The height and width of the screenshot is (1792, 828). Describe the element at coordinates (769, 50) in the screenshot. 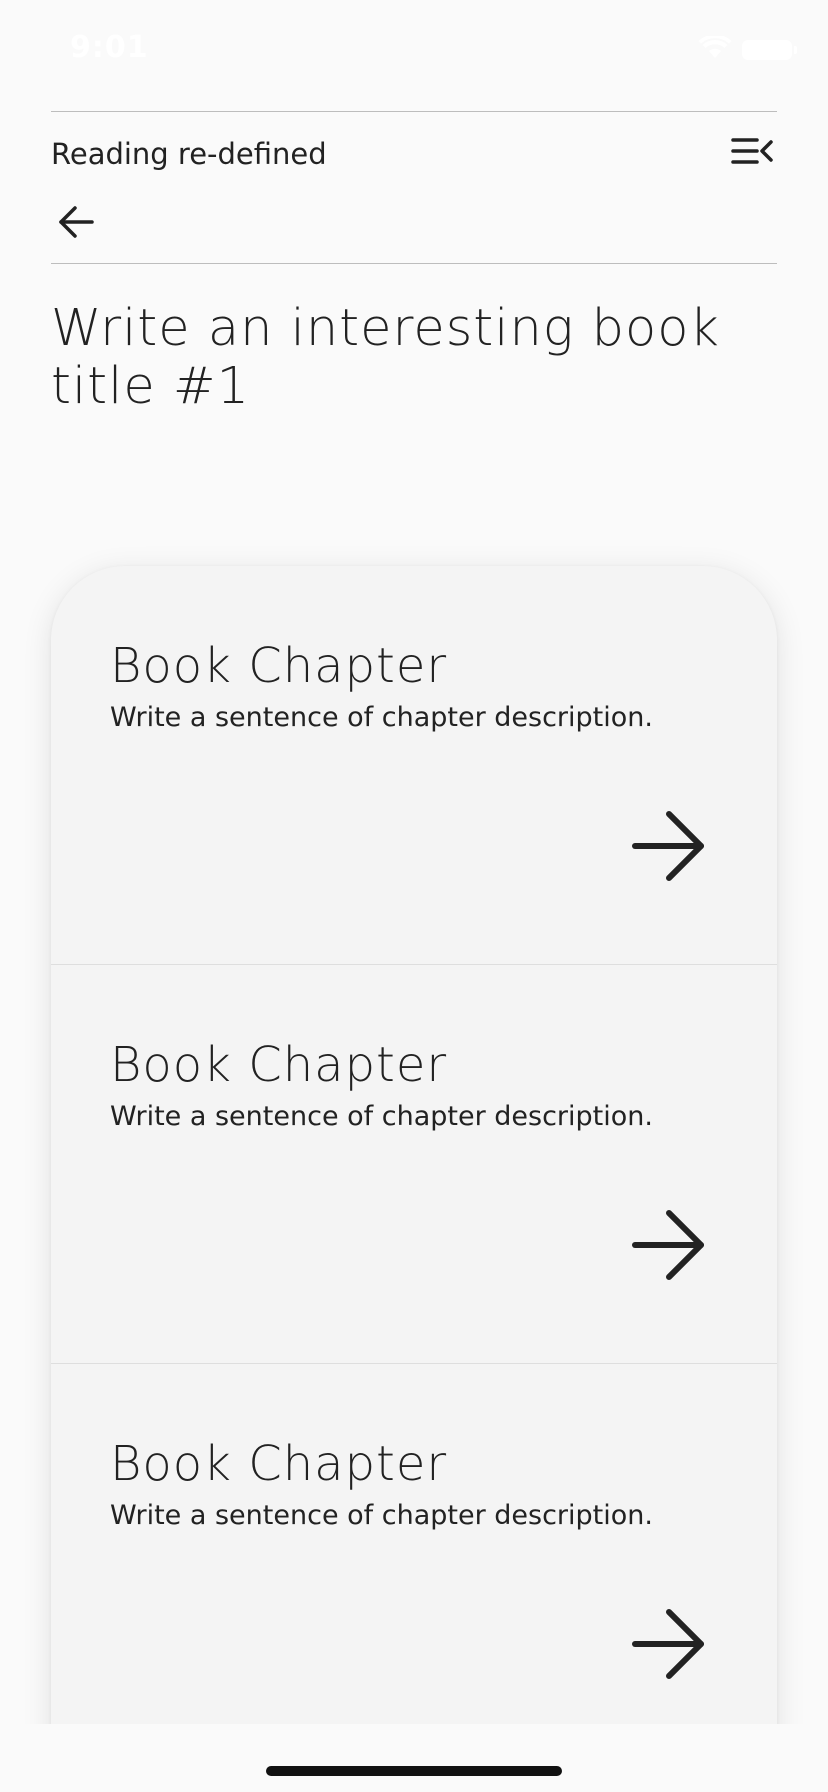

I see `battery-icon` at that location.